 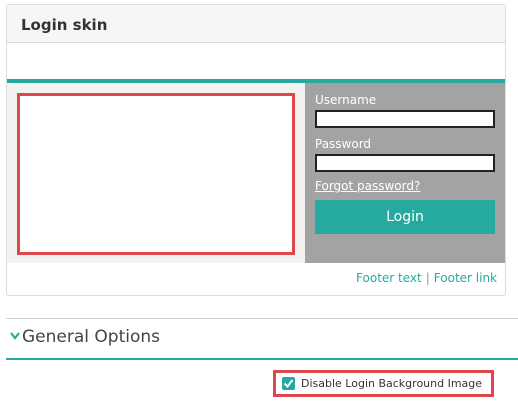 I want to click on preview-footer: Footer text | Footer link, so click(x=426, y=278).